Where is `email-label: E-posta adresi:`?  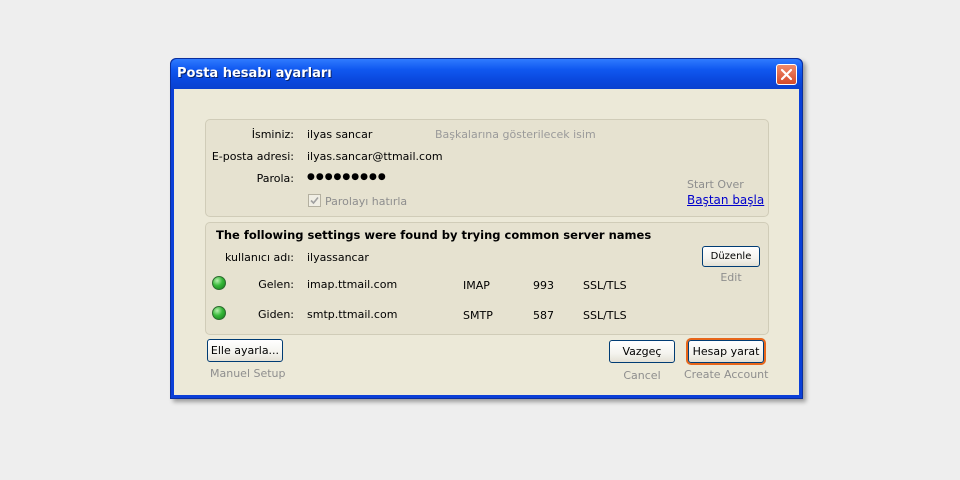 email-label: E-posta adresi: is located at coordinates (252, 156).